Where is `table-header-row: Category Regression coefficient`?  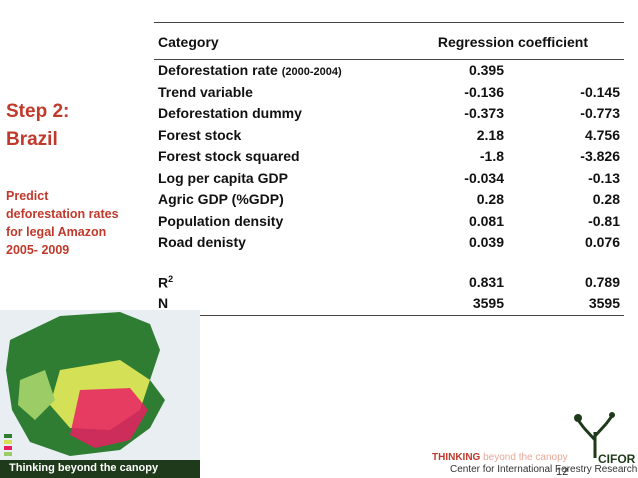
table-header-row: Category Regression coefficient is located at coordinates (389, 41).